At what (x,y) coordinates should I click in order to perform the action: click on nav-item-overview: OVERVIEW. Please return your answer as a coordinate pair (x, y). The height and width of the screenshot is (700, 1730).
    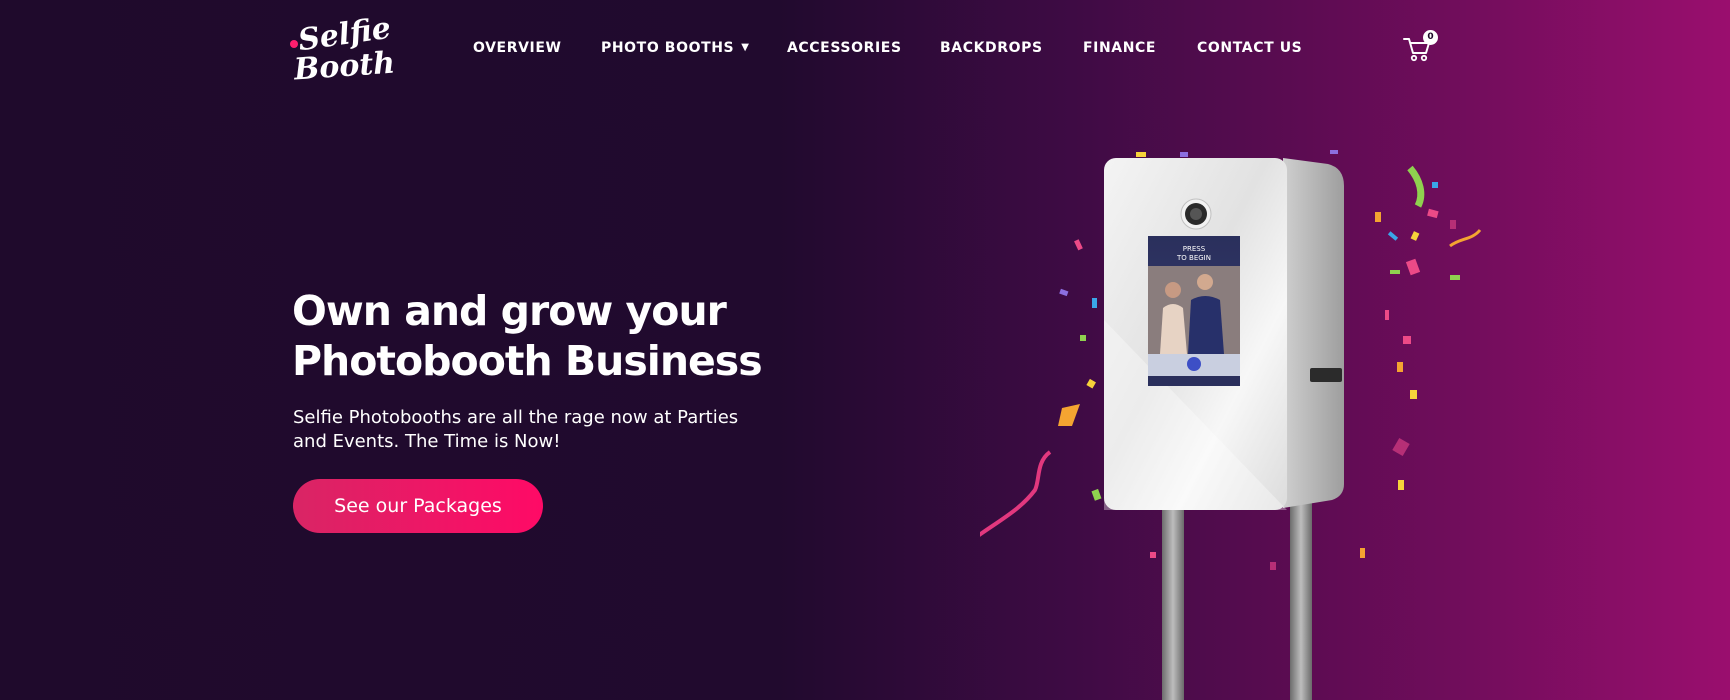
    Looking at the image, I should click on (517, 48).